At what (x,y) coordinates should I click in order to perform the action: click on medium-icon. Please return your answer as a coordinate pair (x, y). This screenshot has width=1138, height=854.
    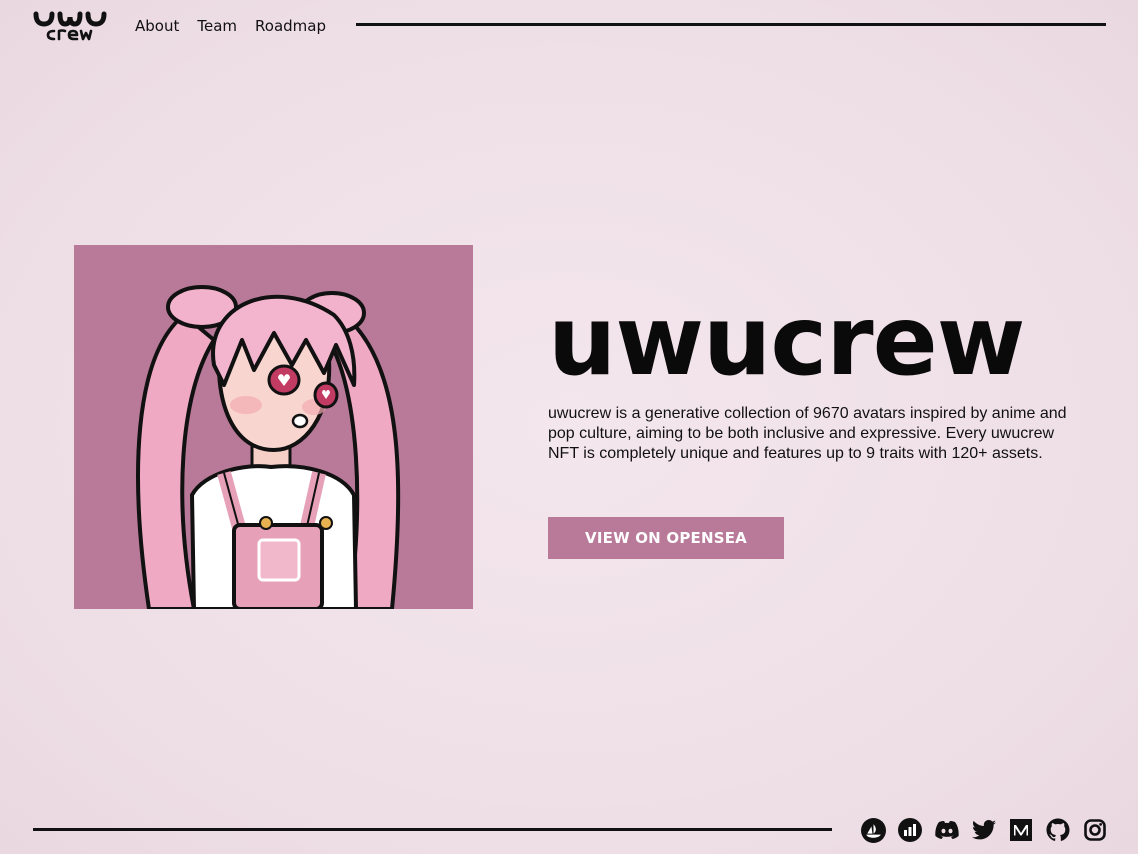
    Looking at the image, I should click on (1021, 830).